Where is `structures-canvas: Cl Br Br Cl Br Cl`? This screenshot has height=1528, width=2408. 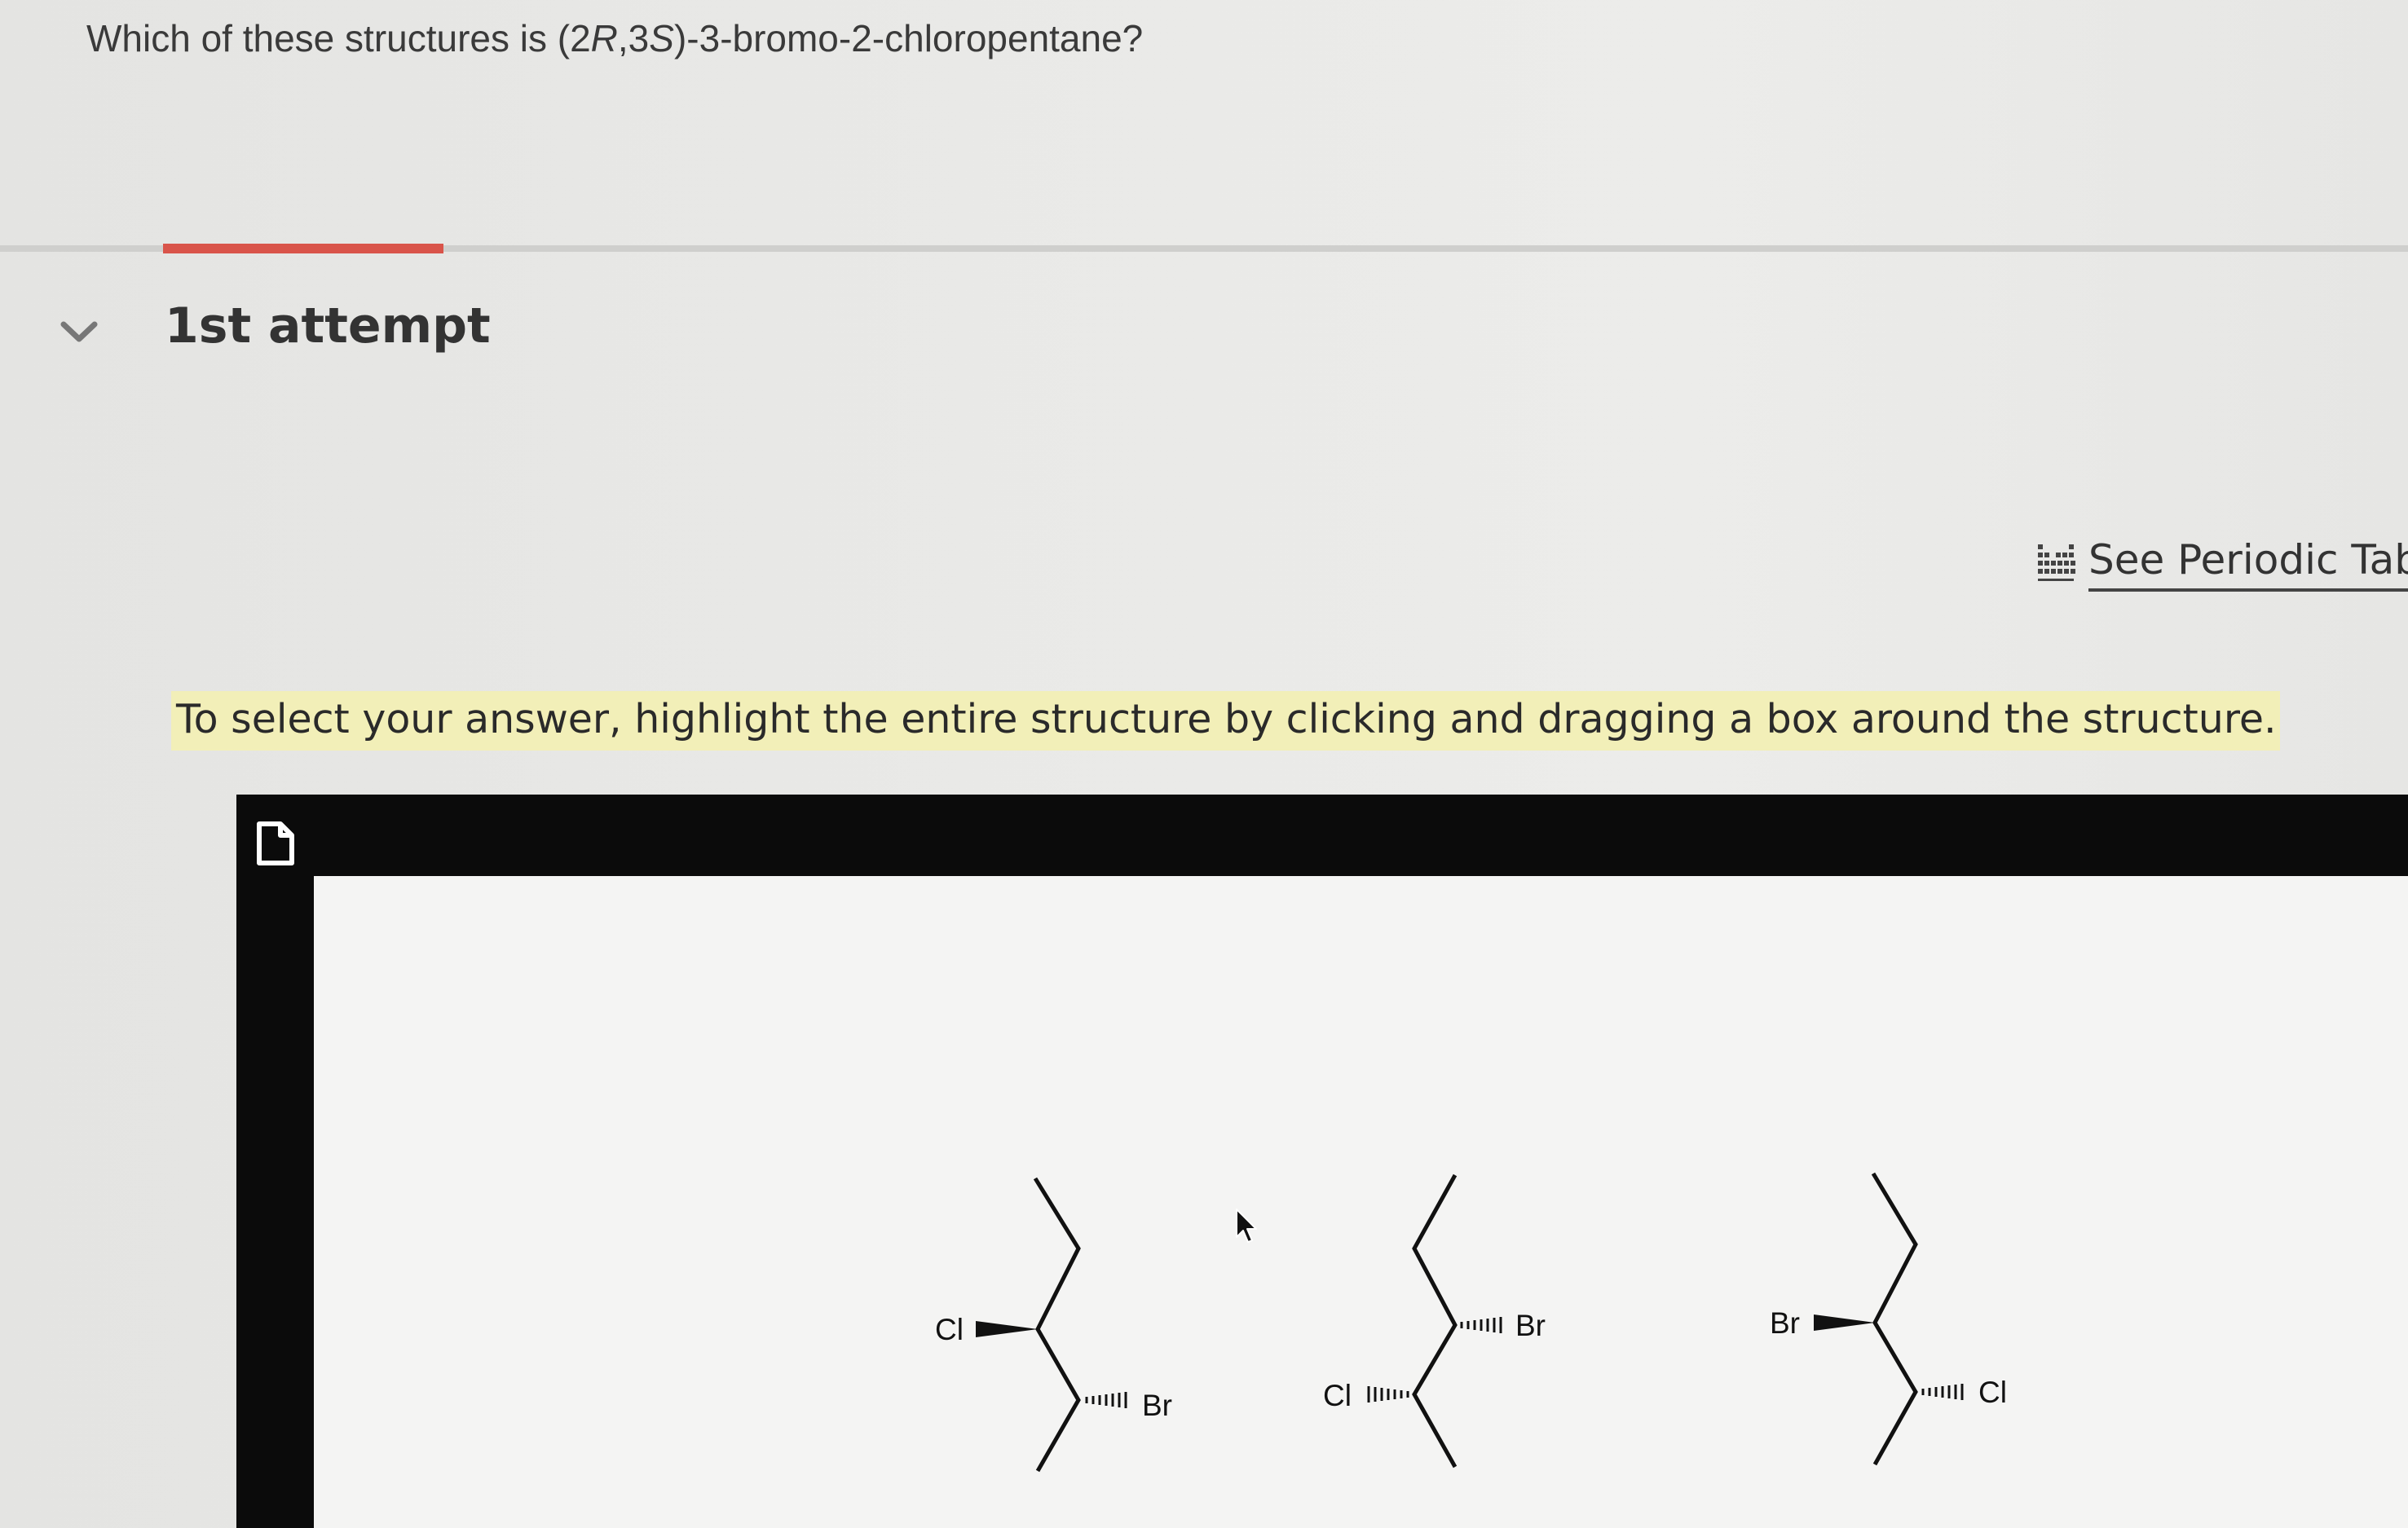
structures-canvas: Cl Br Br Cl Br Cl is located at coordinates (1471, 1322).